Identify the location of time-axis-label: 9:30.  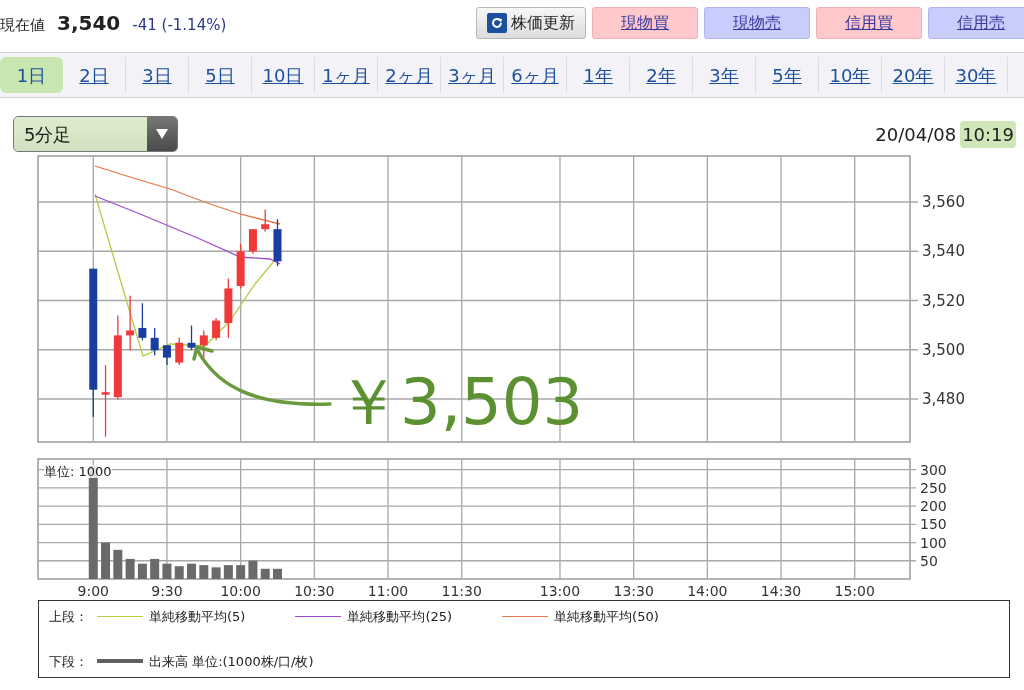
(167, 591).